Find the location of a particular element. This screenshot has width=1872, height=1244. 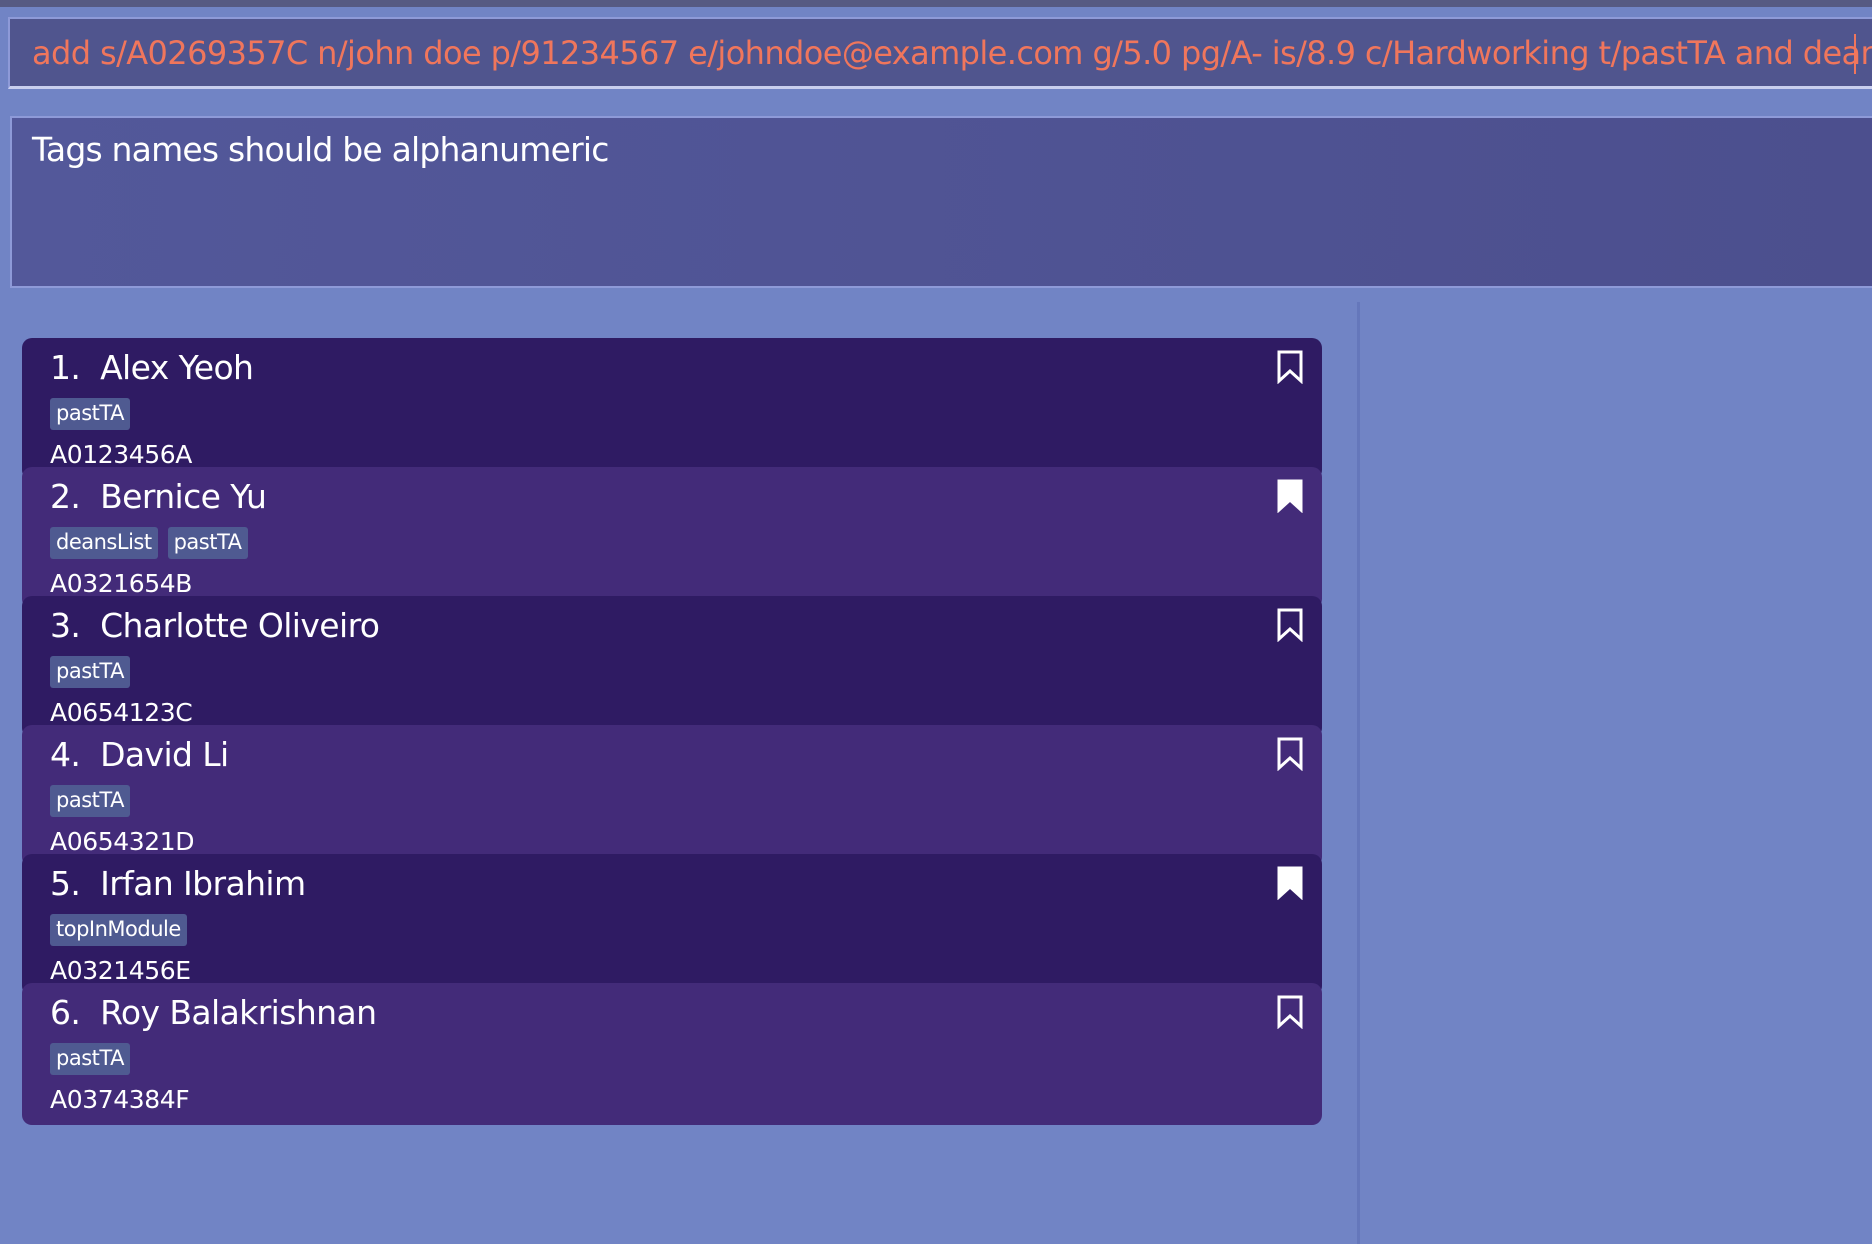

person-card: 5. Irfan Ibrahim topInModule A0321456E is located at coordinates (672, 925).